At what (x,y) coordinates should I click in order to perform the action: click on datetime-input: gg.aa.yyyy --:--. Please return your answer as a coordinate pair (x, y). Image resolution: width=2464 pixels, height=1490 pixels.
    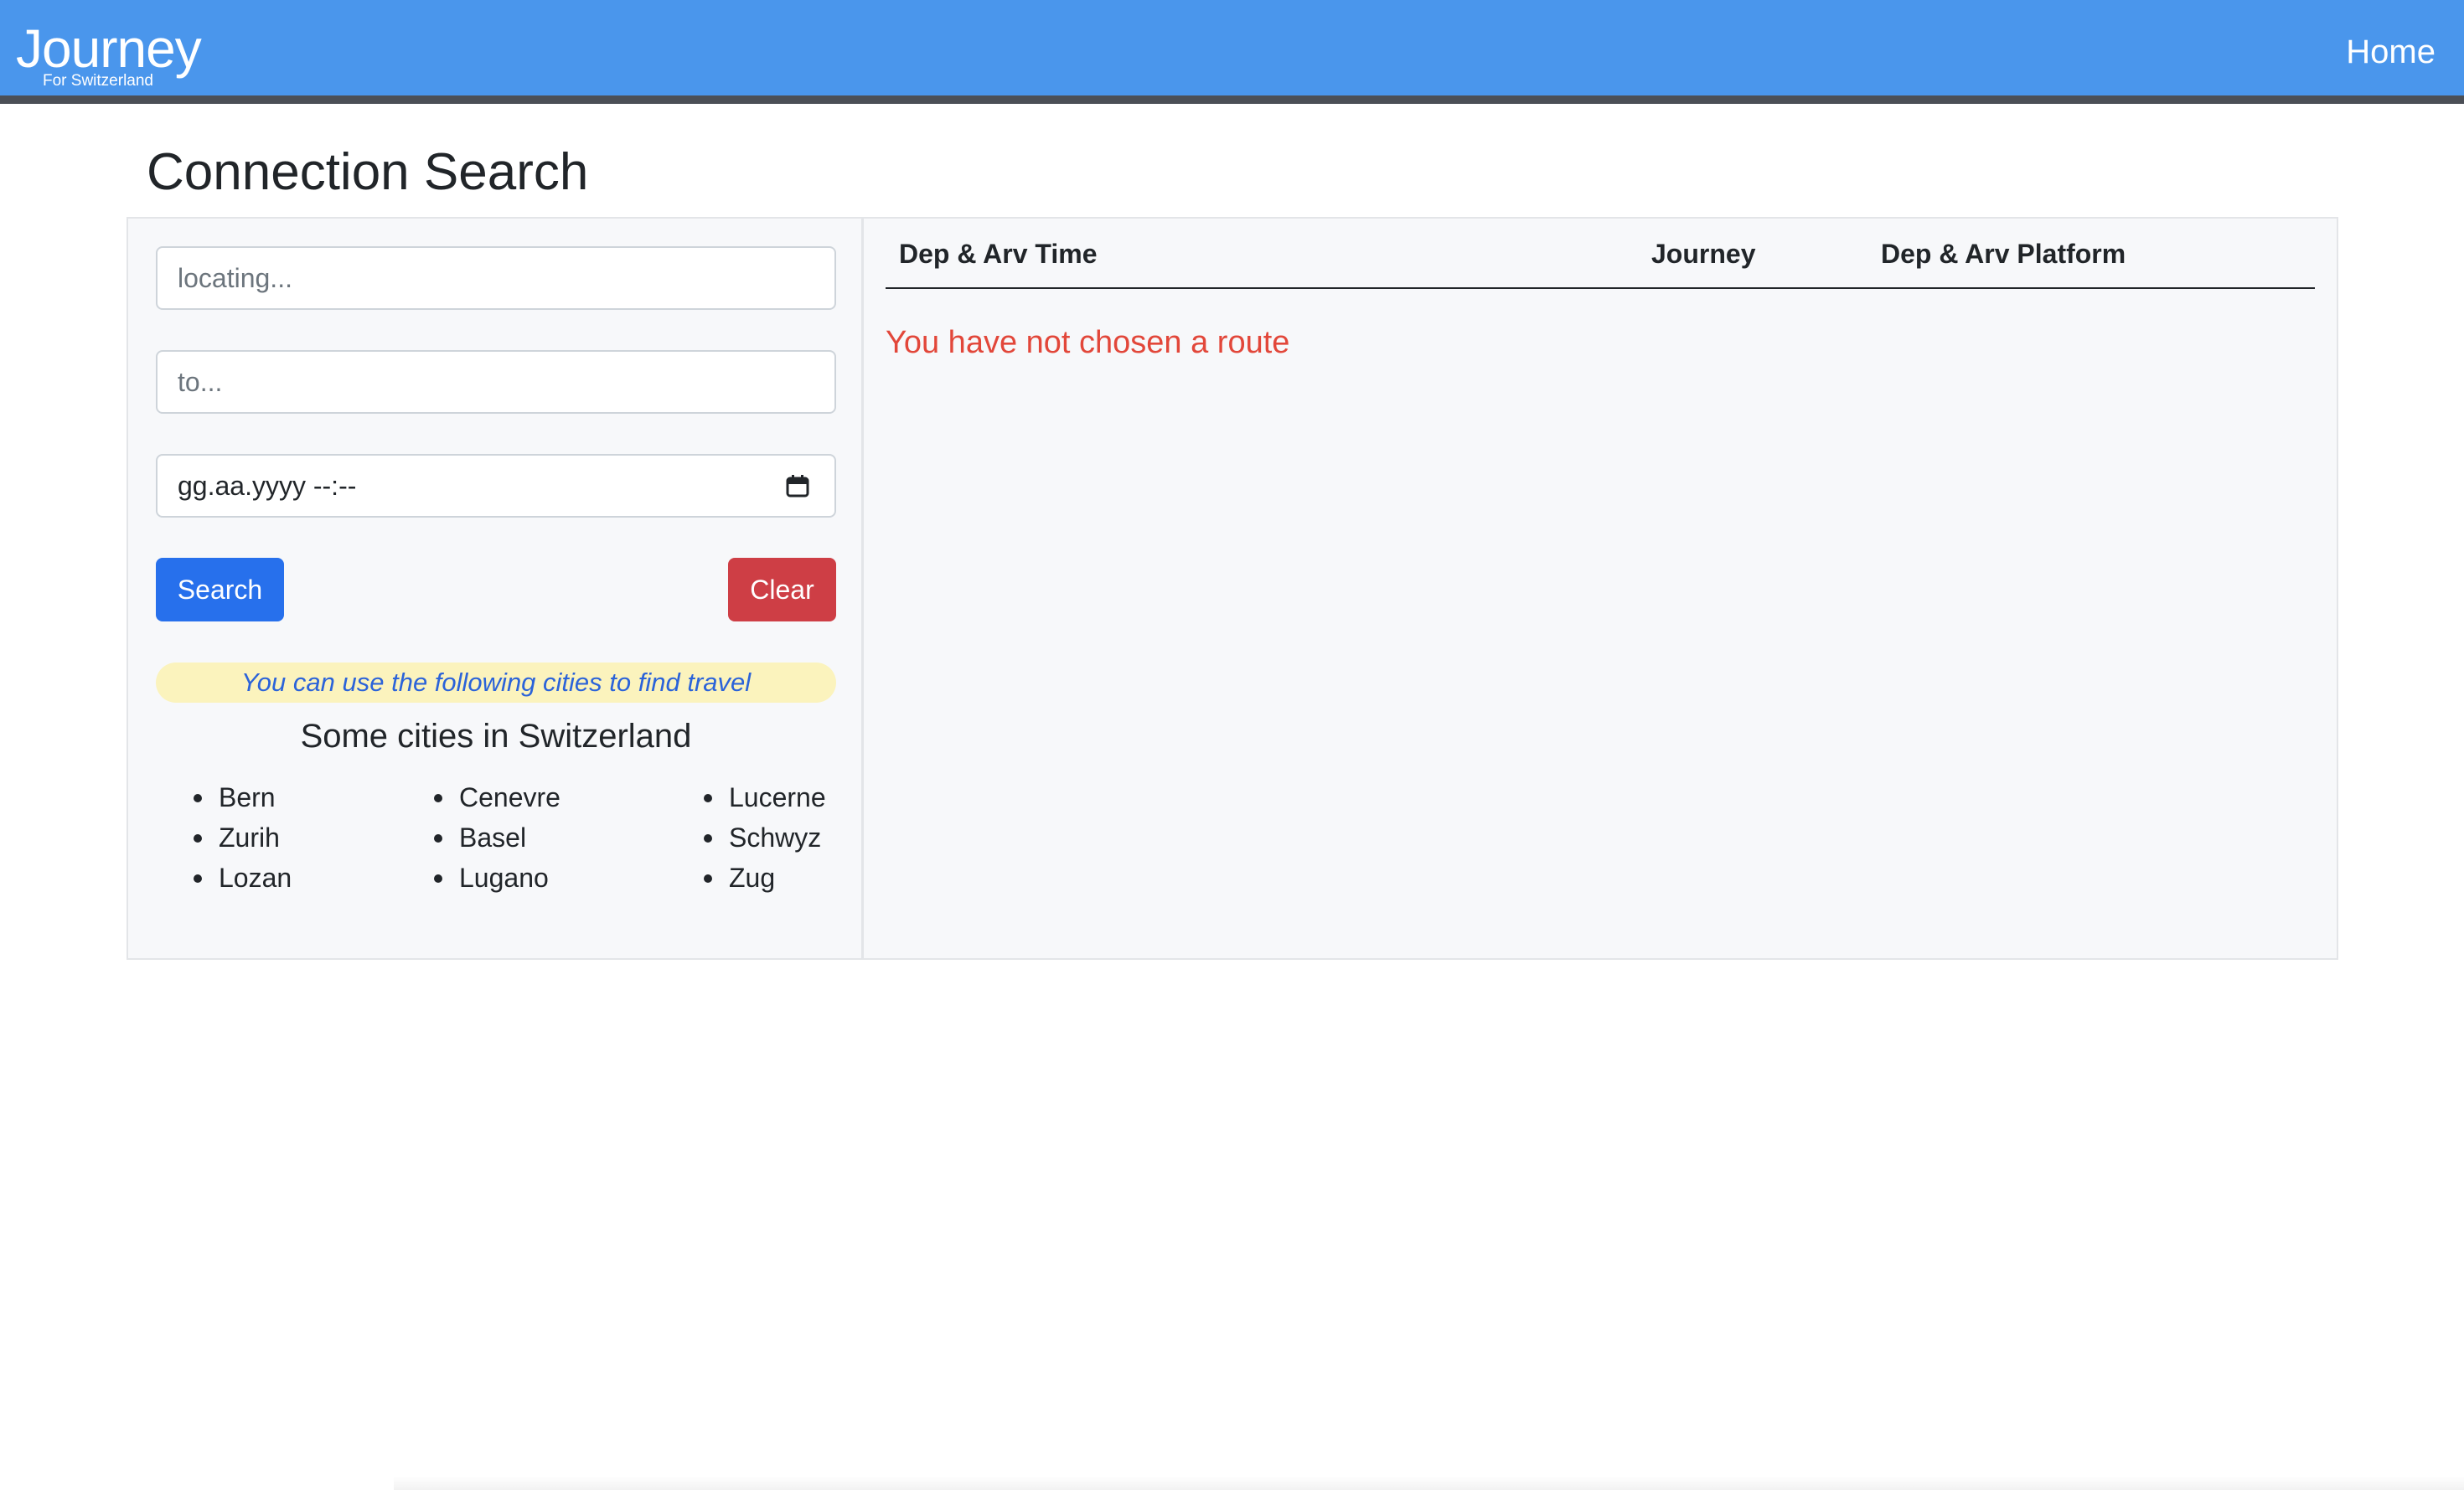
    Looking at the image, I should click on (496, 486).